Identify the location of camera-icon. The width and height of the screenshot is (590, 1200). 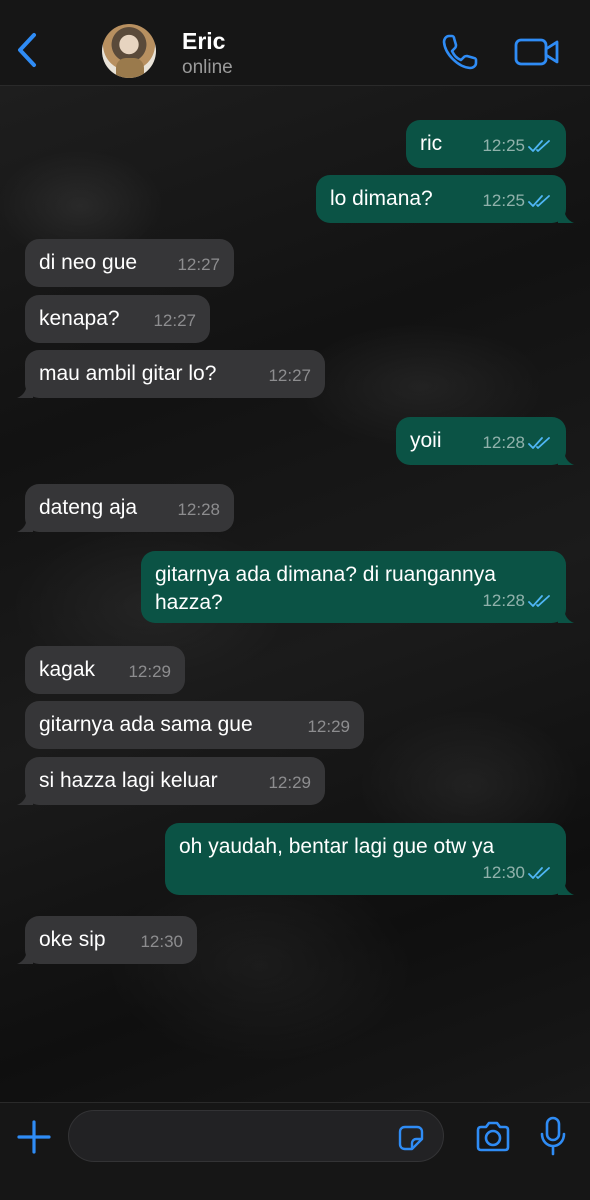
(493, 1136).